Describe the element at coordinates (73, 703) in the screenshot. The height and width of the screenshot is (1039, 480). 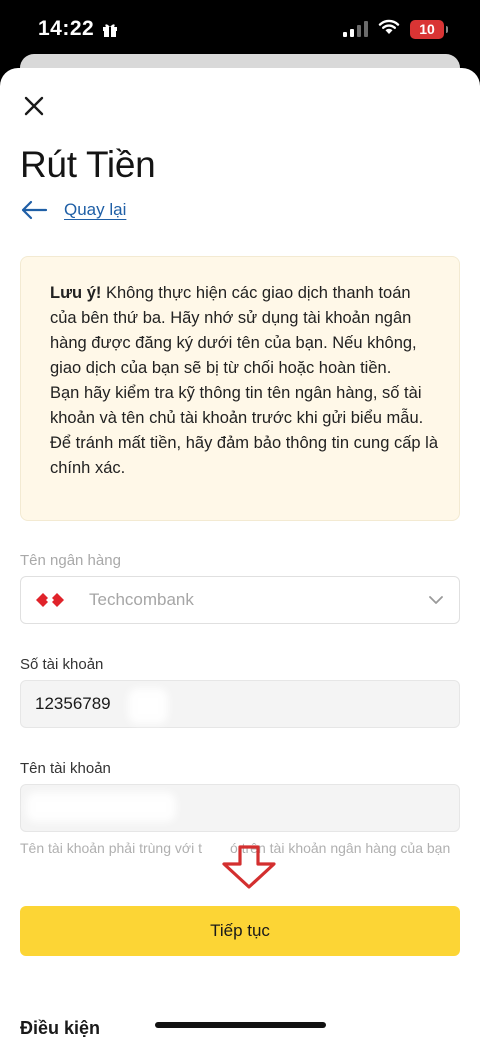
I see `account-number-value: 12356789` at that location.